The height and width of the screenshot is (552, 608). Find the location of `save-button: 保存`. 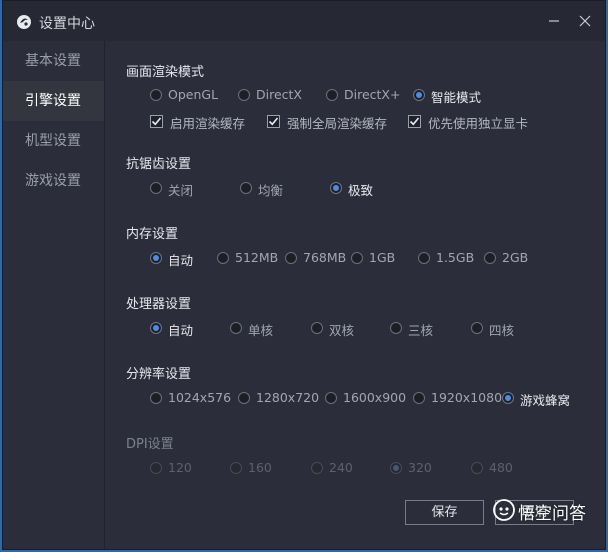

save-button: 保存 is located at coordinates (444, 512).